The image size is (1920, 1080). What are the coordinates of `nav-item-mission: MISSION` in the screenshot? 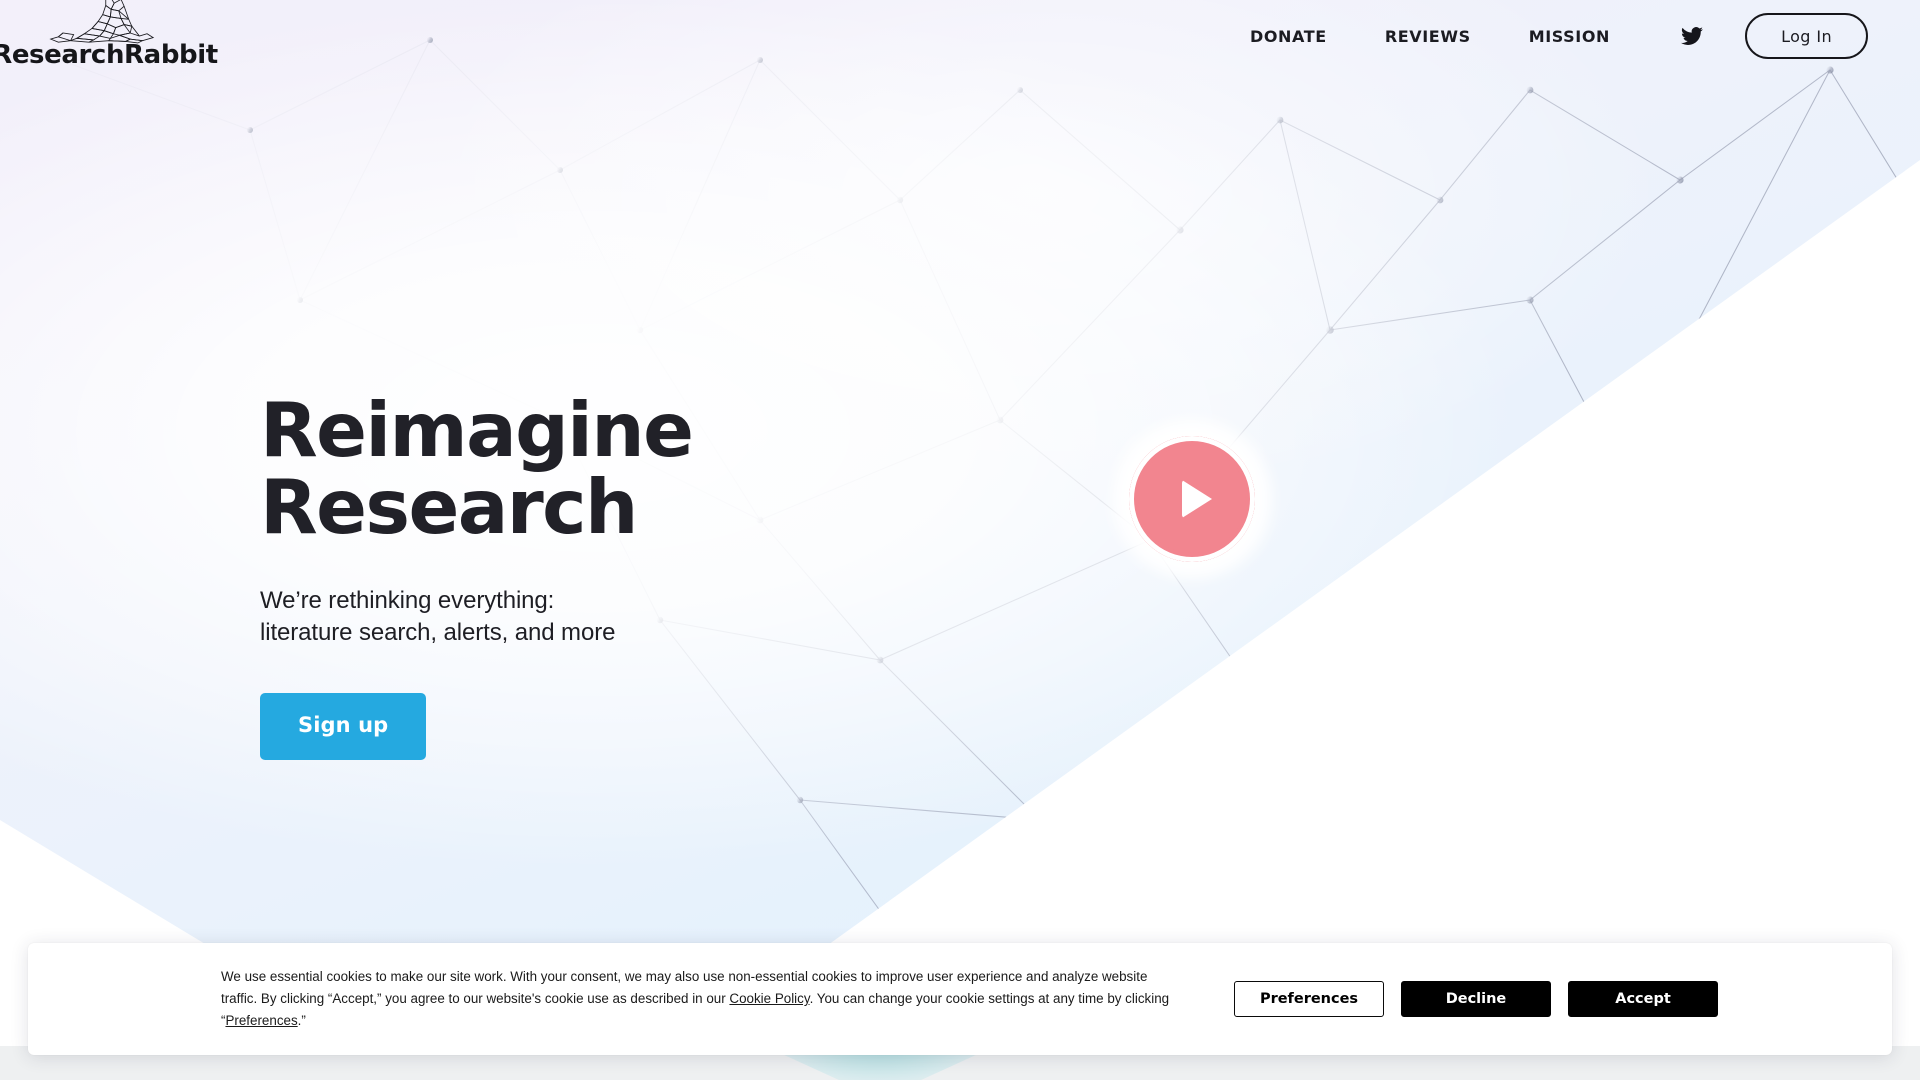 It's located at (1569, 36).